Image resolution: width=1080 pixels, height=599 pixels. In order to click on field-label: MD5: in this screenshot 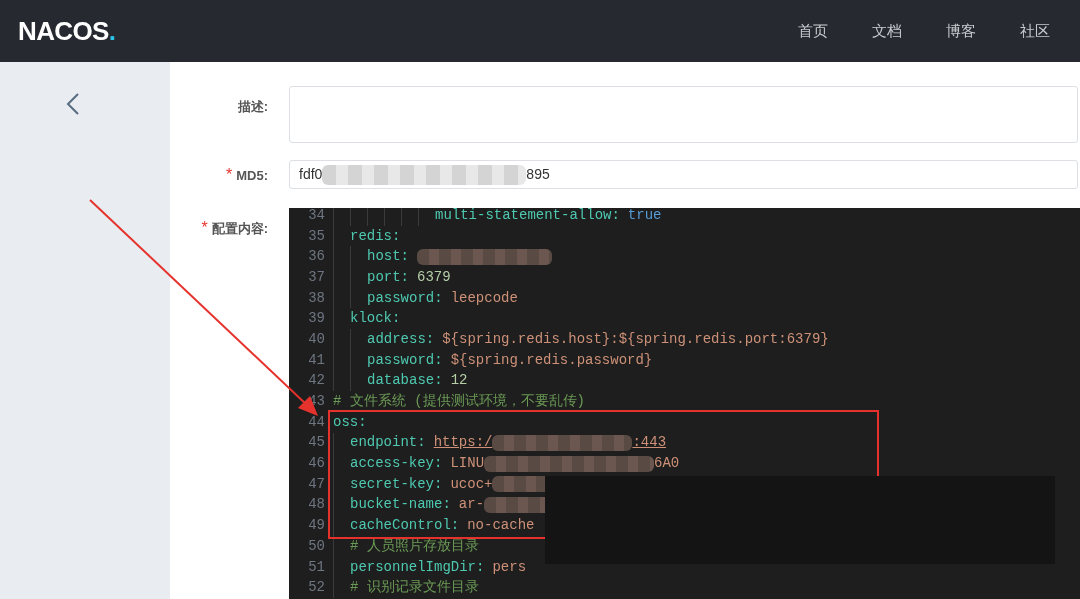, I will do `click(252, 175)`.